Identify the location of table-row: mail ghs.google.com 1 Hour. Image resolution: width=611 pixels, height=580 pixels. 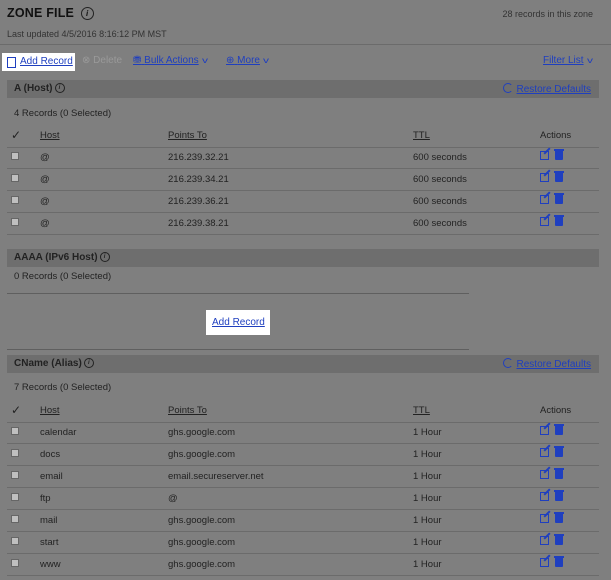
(305, 521).